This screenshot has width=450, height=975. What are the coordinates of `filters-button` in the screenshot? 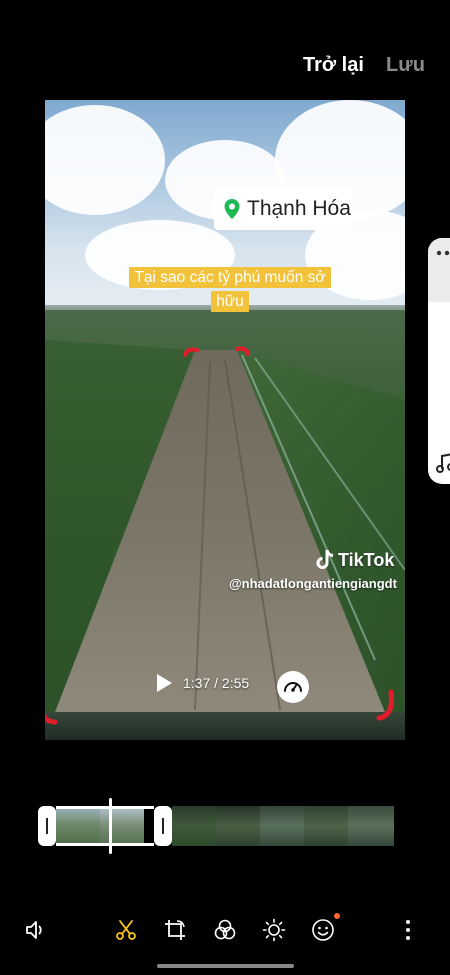 It's located at (225, 930).